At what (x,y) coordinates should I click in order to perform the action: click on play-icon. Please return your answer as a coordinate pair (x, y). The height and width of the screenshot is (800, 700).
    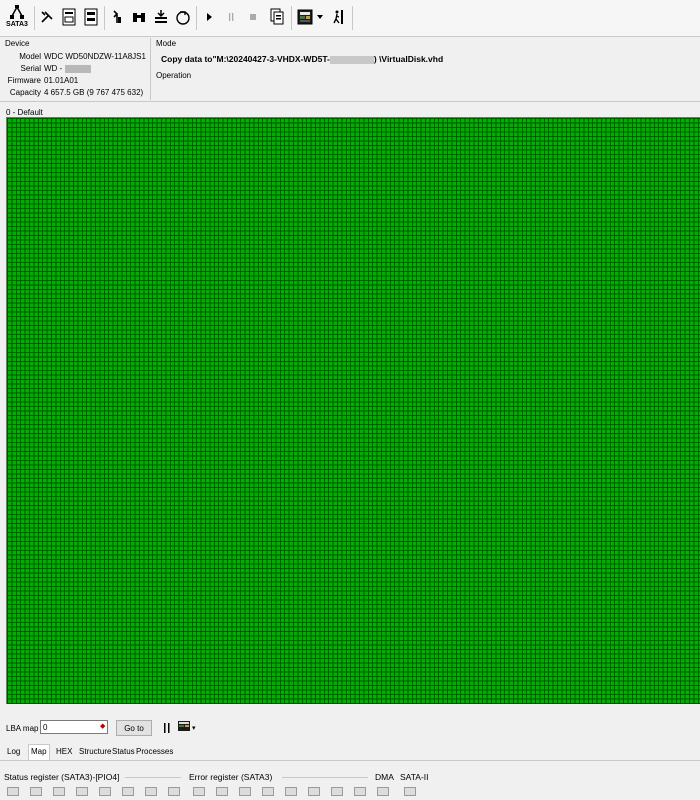
    Looking at the image, I should click on (209, 17).